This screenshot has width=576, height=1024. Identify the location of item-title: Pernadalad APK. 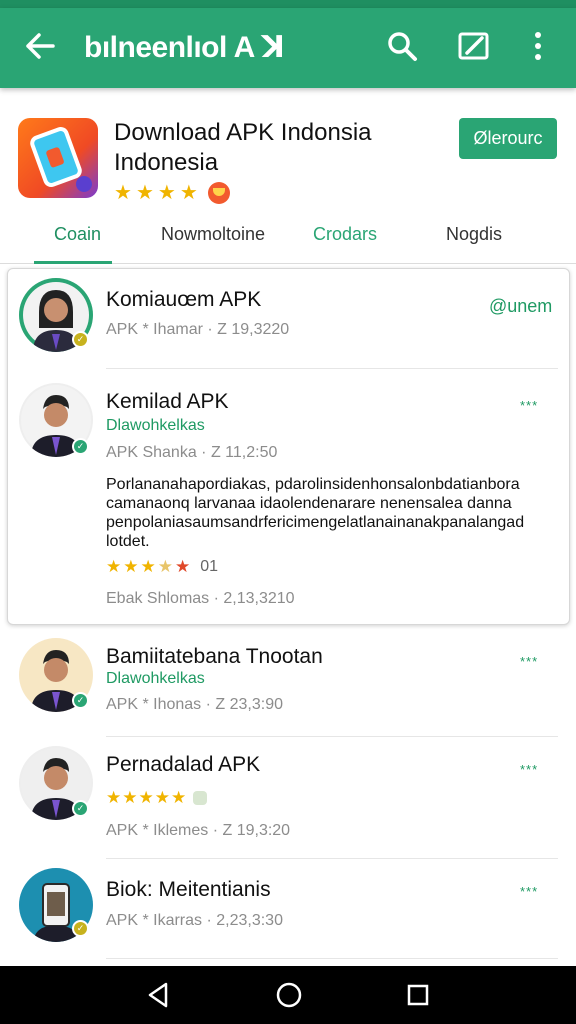
(183, 764).